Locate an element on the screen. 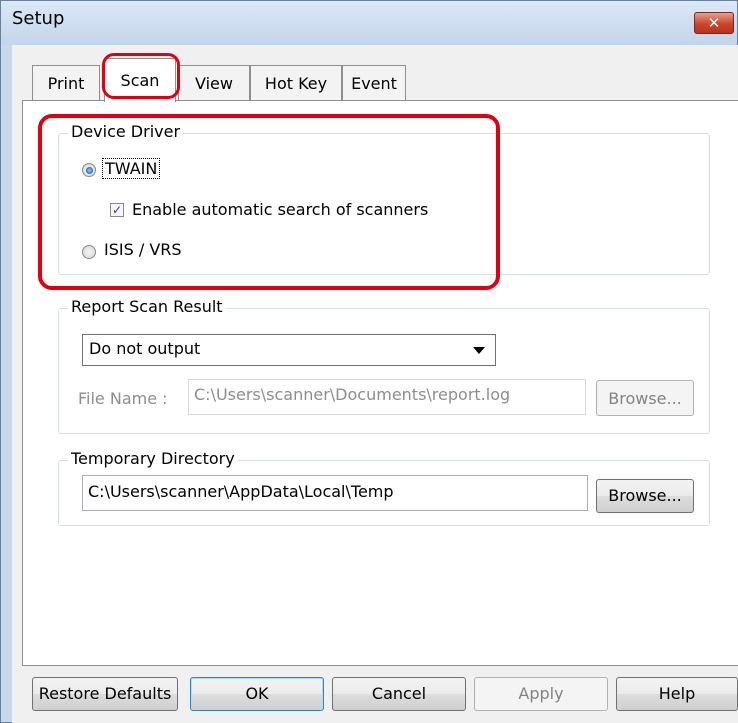  tab-view: View is located at coordinates (214, 83).